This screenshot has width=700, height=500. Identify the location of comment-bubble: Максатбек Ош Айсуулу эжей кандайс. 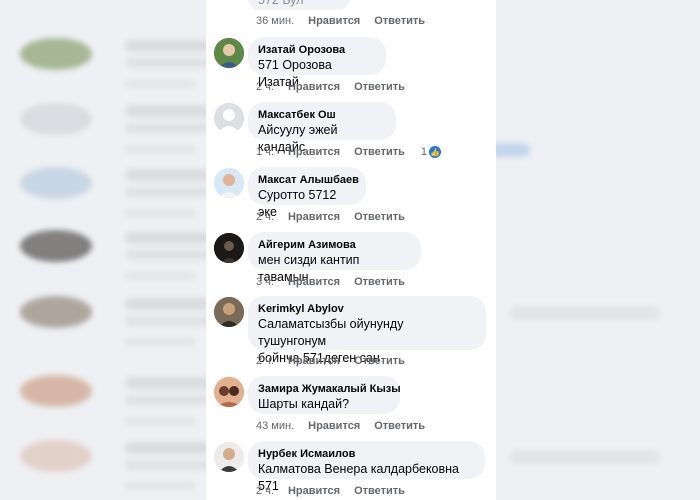
(322, 128).